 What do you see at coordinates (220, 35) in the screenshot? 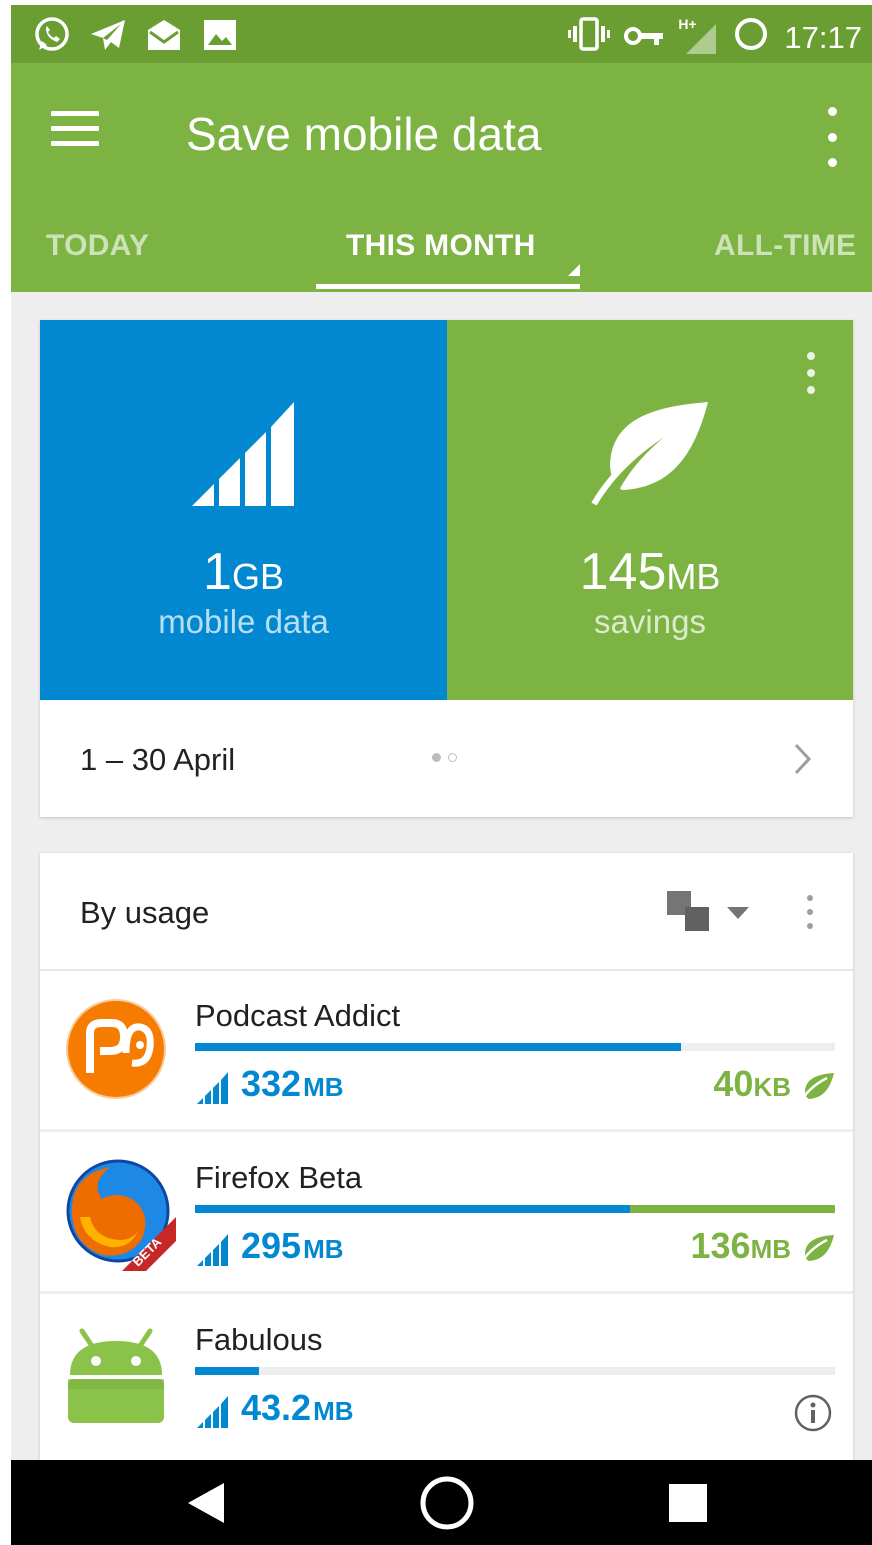
I see `image-icon` at bounding box center [220, 35].